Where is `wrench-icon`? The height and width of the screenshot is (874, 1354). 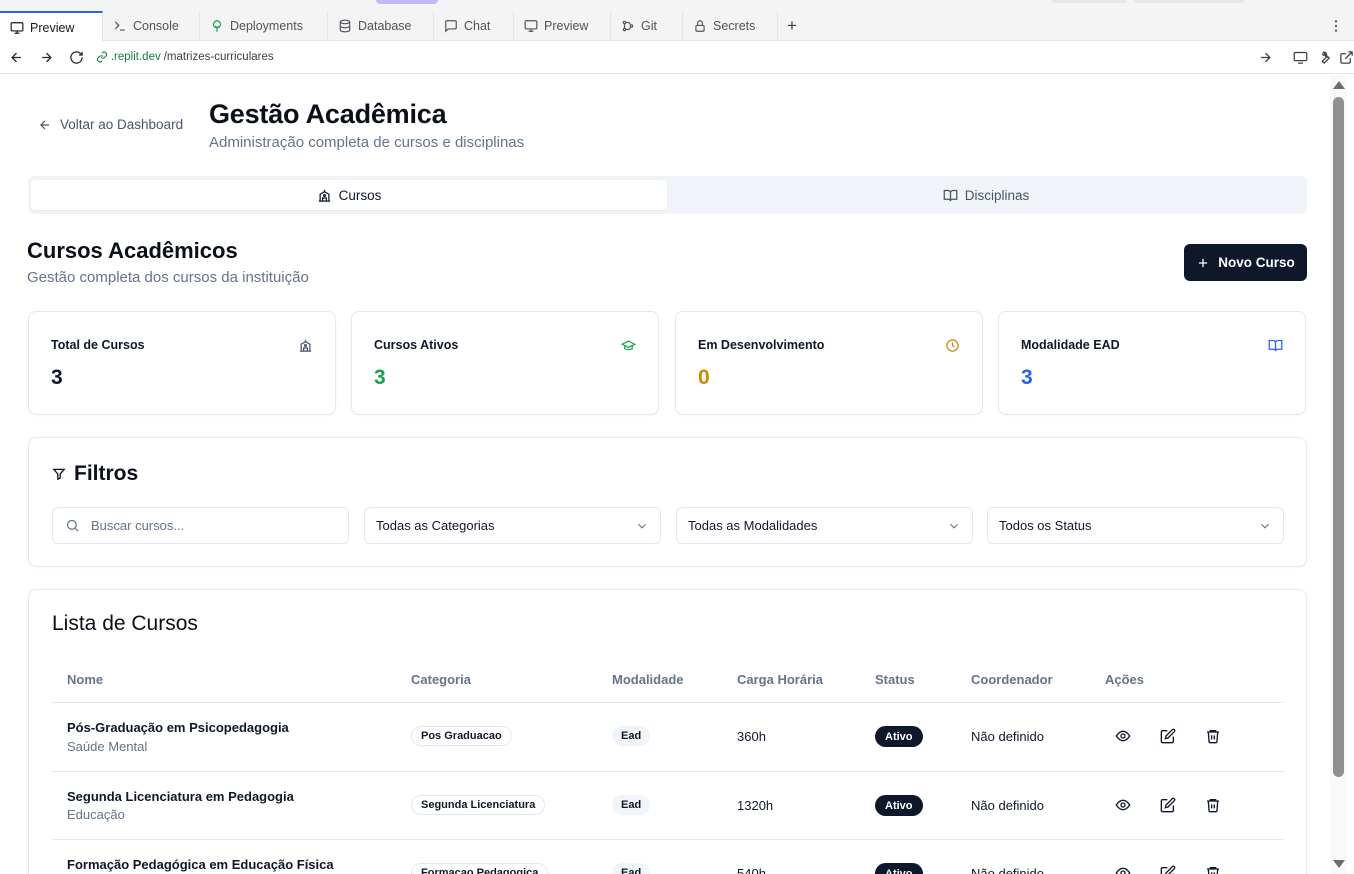
wrench-icon is located at coordinates (1323, 57).